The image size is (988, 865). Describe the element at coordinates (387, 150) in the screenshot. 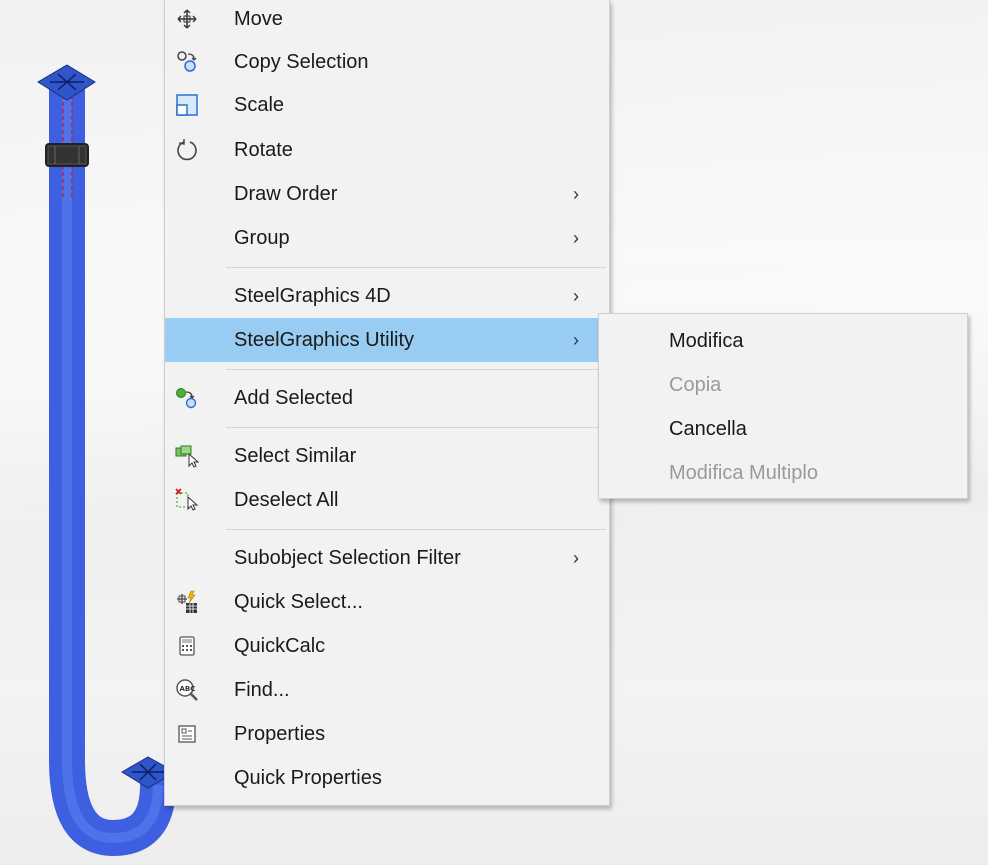

I see `menu-item-rotate: Rotate` at that location.